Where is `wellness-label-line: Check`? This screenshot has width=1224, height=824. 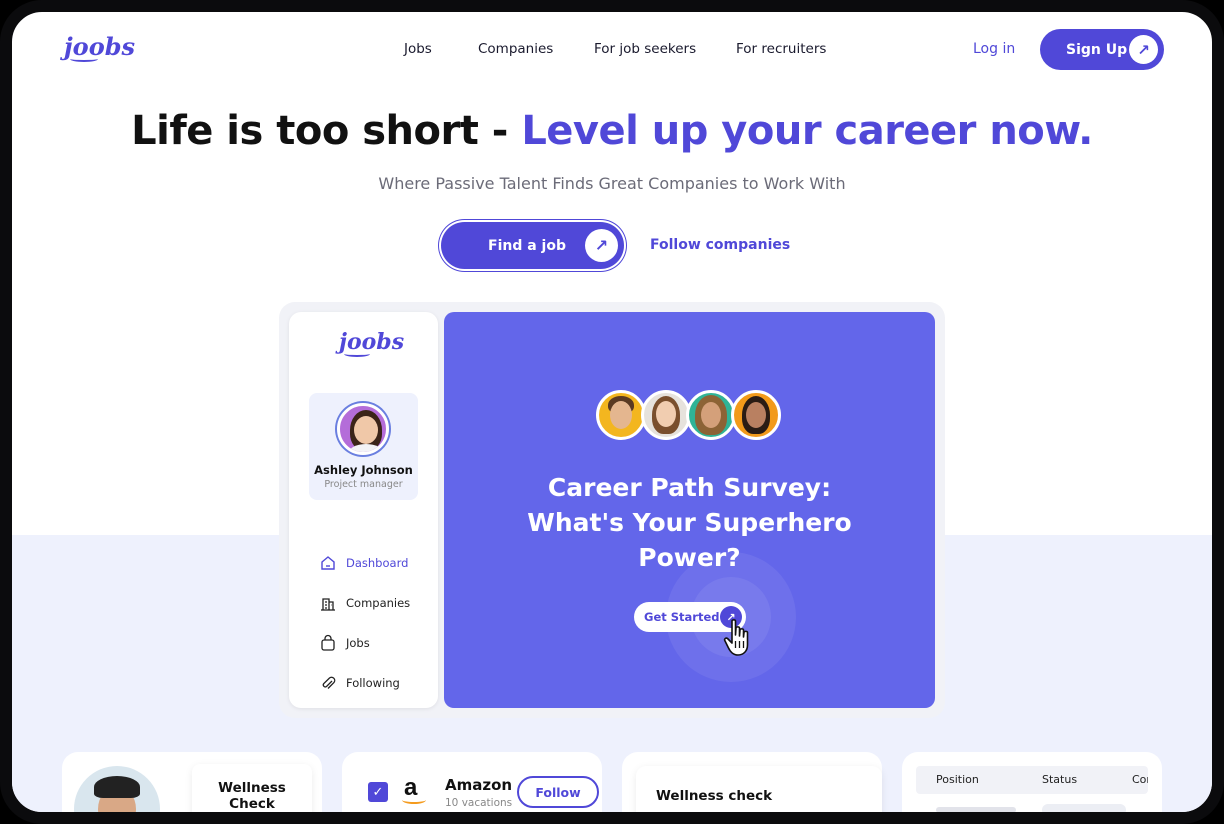
wellness-label-line: Check is located at coordinates (252, 804).